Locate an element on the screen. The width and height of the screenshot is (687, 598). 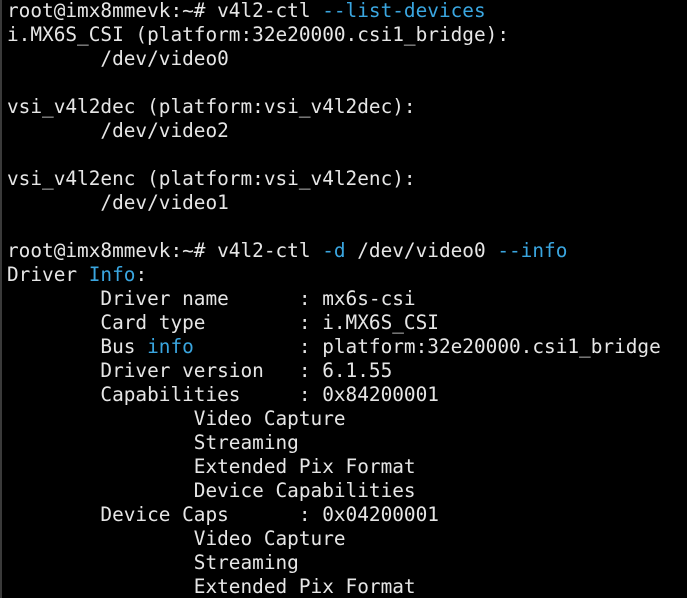
terminal-line: vsi_v4l2dec (platform:vsi_v4l2dec): is located at coordinates (334, 107).